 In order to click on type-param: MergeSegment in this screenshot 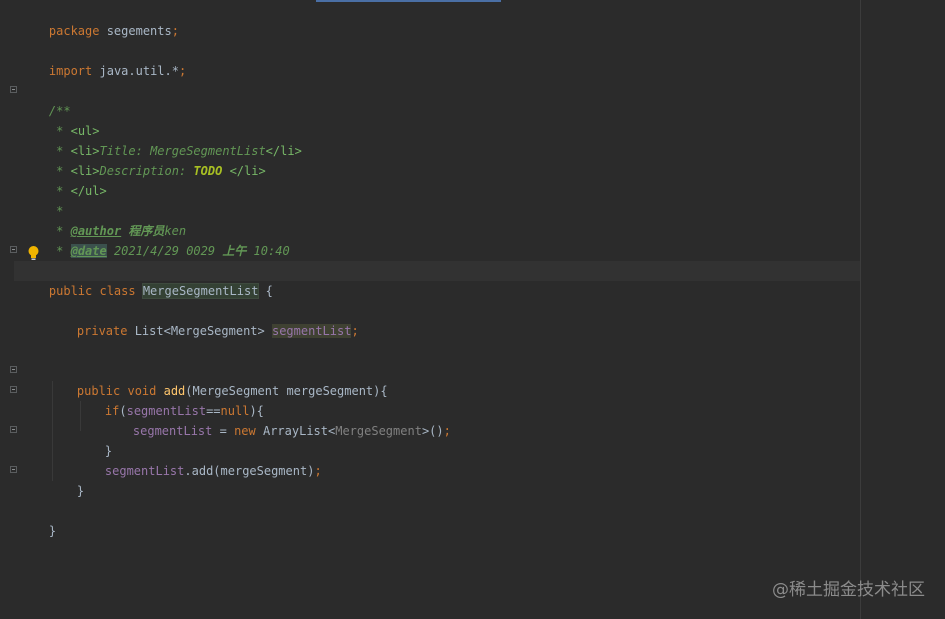, I will do `click(378, 431)`.